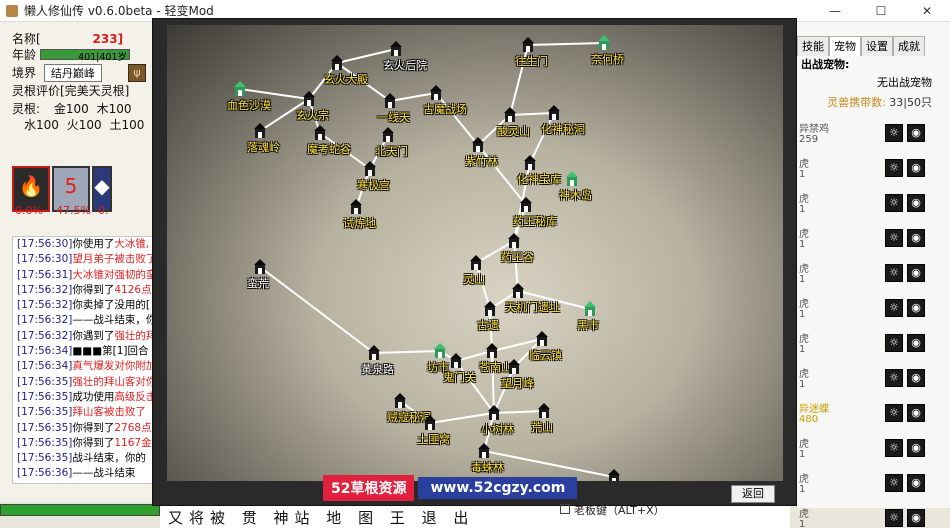 The height and width of the screenshot is (528, 950). I want to click on maximize-button: ☐, so click(881, 11).